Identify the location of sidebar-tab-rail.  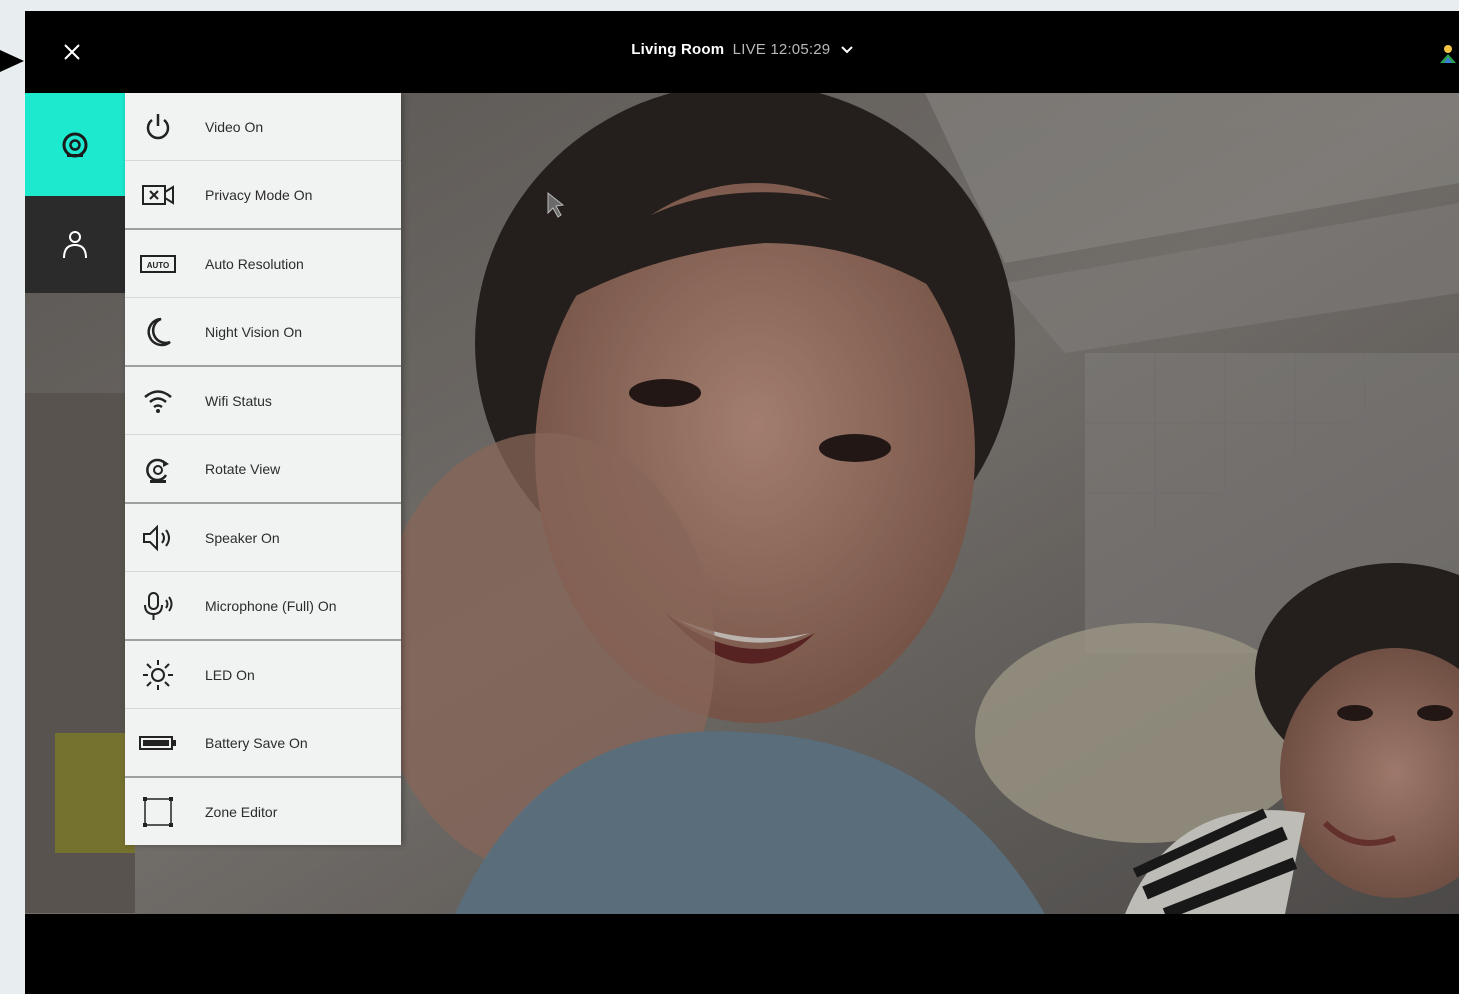
(75, 193).